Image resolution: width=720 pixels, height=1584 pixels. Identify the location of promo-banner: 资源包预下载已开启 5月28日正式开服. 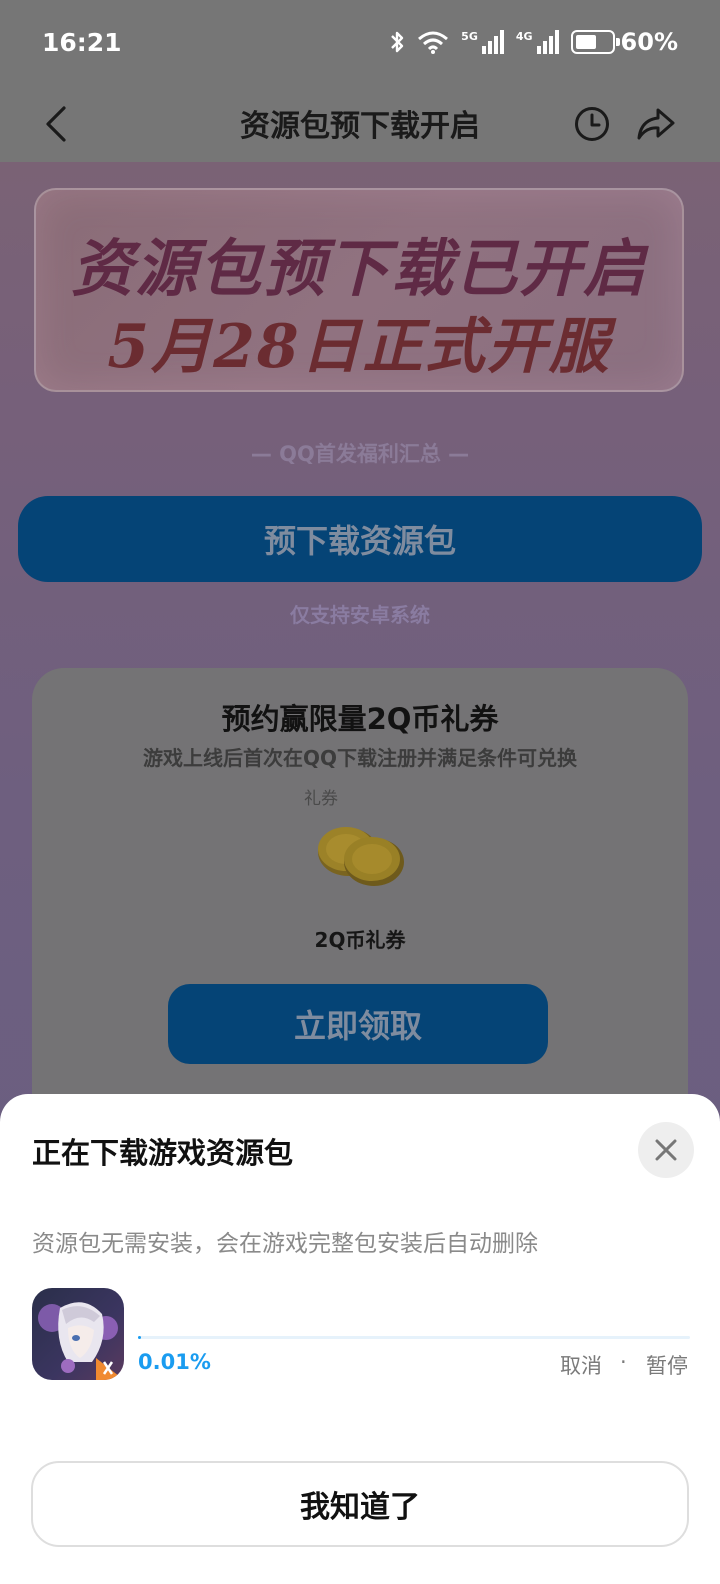
(359, 290).